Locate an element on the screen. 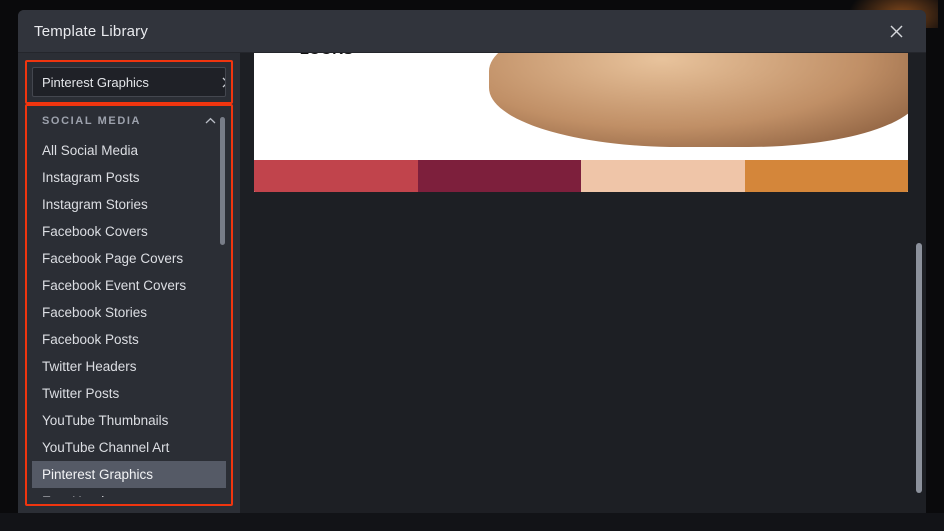 This screenshot has width=944, height=531. sidebar-item-facebook-covers: Facebook Covers is located at coordinates (129, 231).